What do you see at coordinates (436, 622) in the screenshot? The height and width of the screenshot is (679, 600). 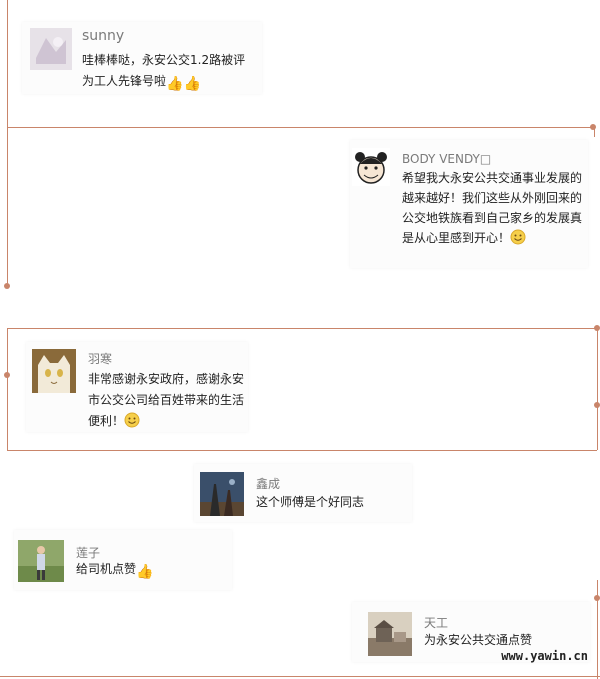 I see `comment-author: 天工` at bounding box center [436, 622].